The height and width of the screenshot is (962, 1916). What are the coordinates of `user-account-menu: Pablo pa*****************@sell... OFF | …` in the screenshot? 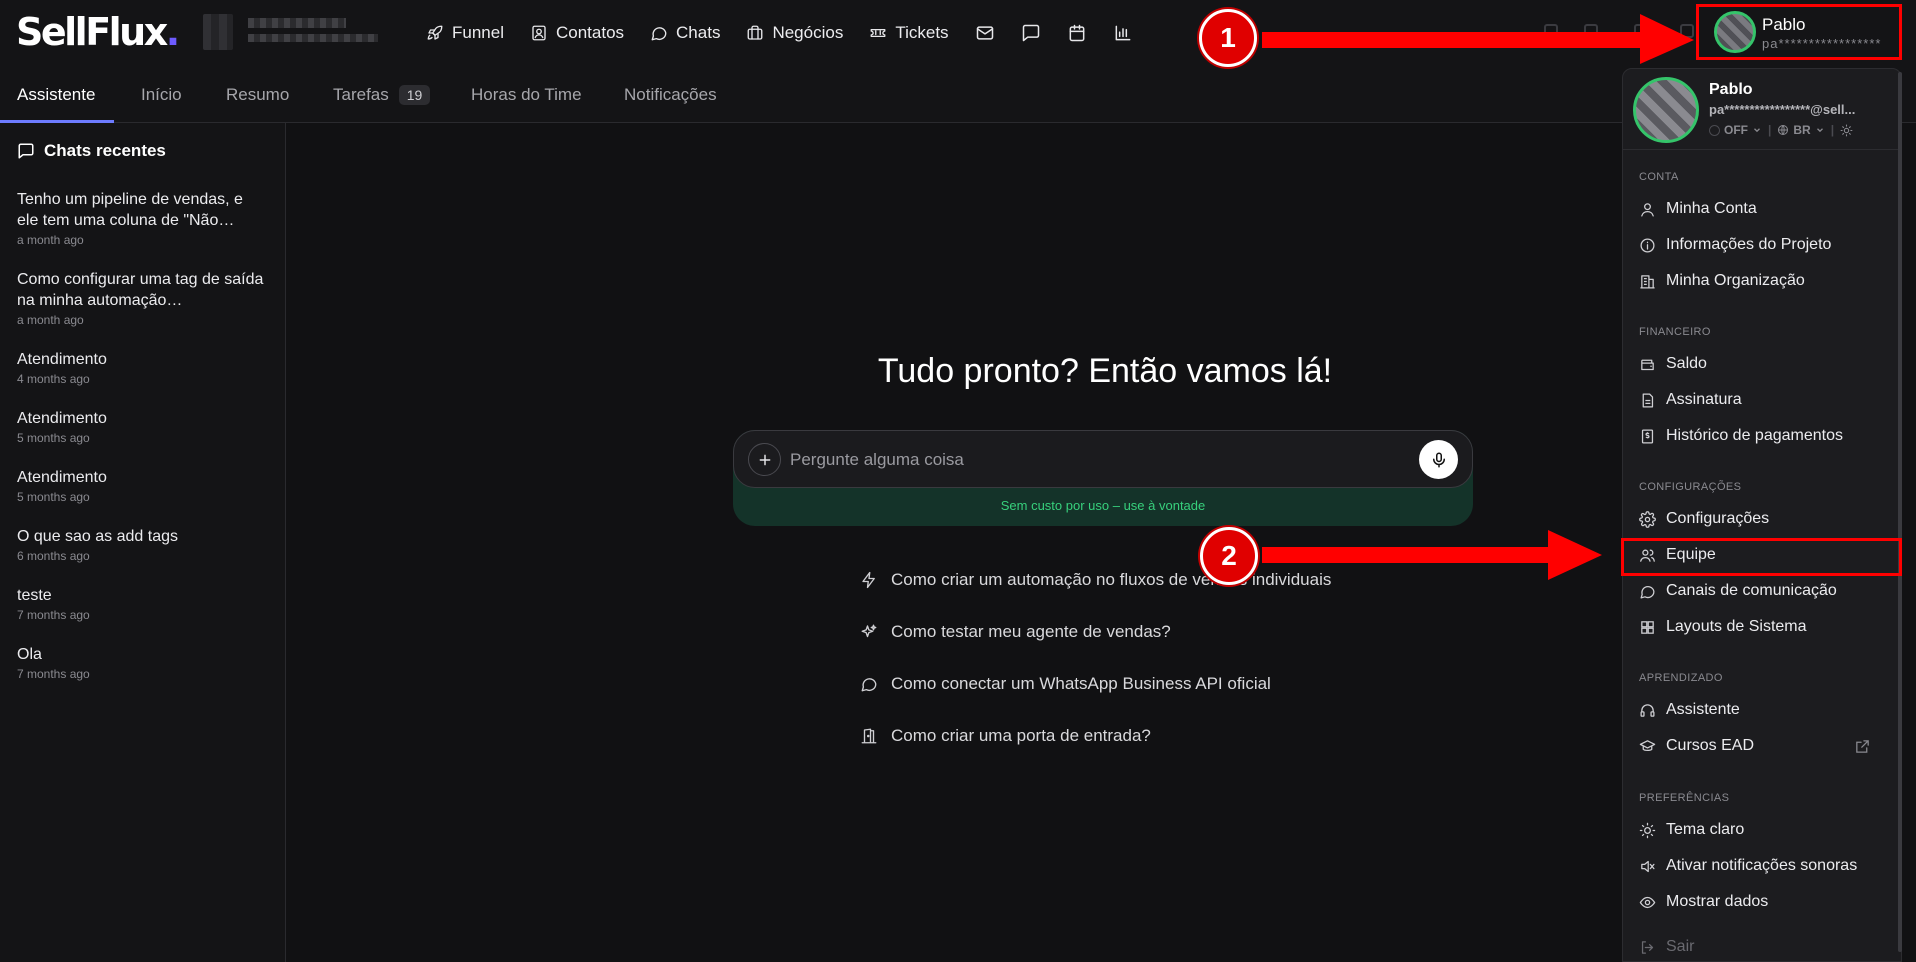 It's located at (1762, 515).